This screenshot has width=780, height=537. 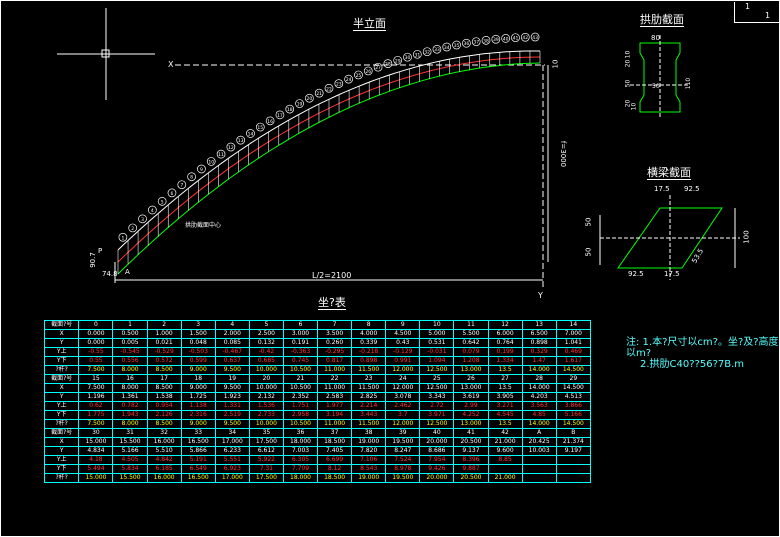 I want to click on table-cell: 10.500, so click(x=300, y=388).